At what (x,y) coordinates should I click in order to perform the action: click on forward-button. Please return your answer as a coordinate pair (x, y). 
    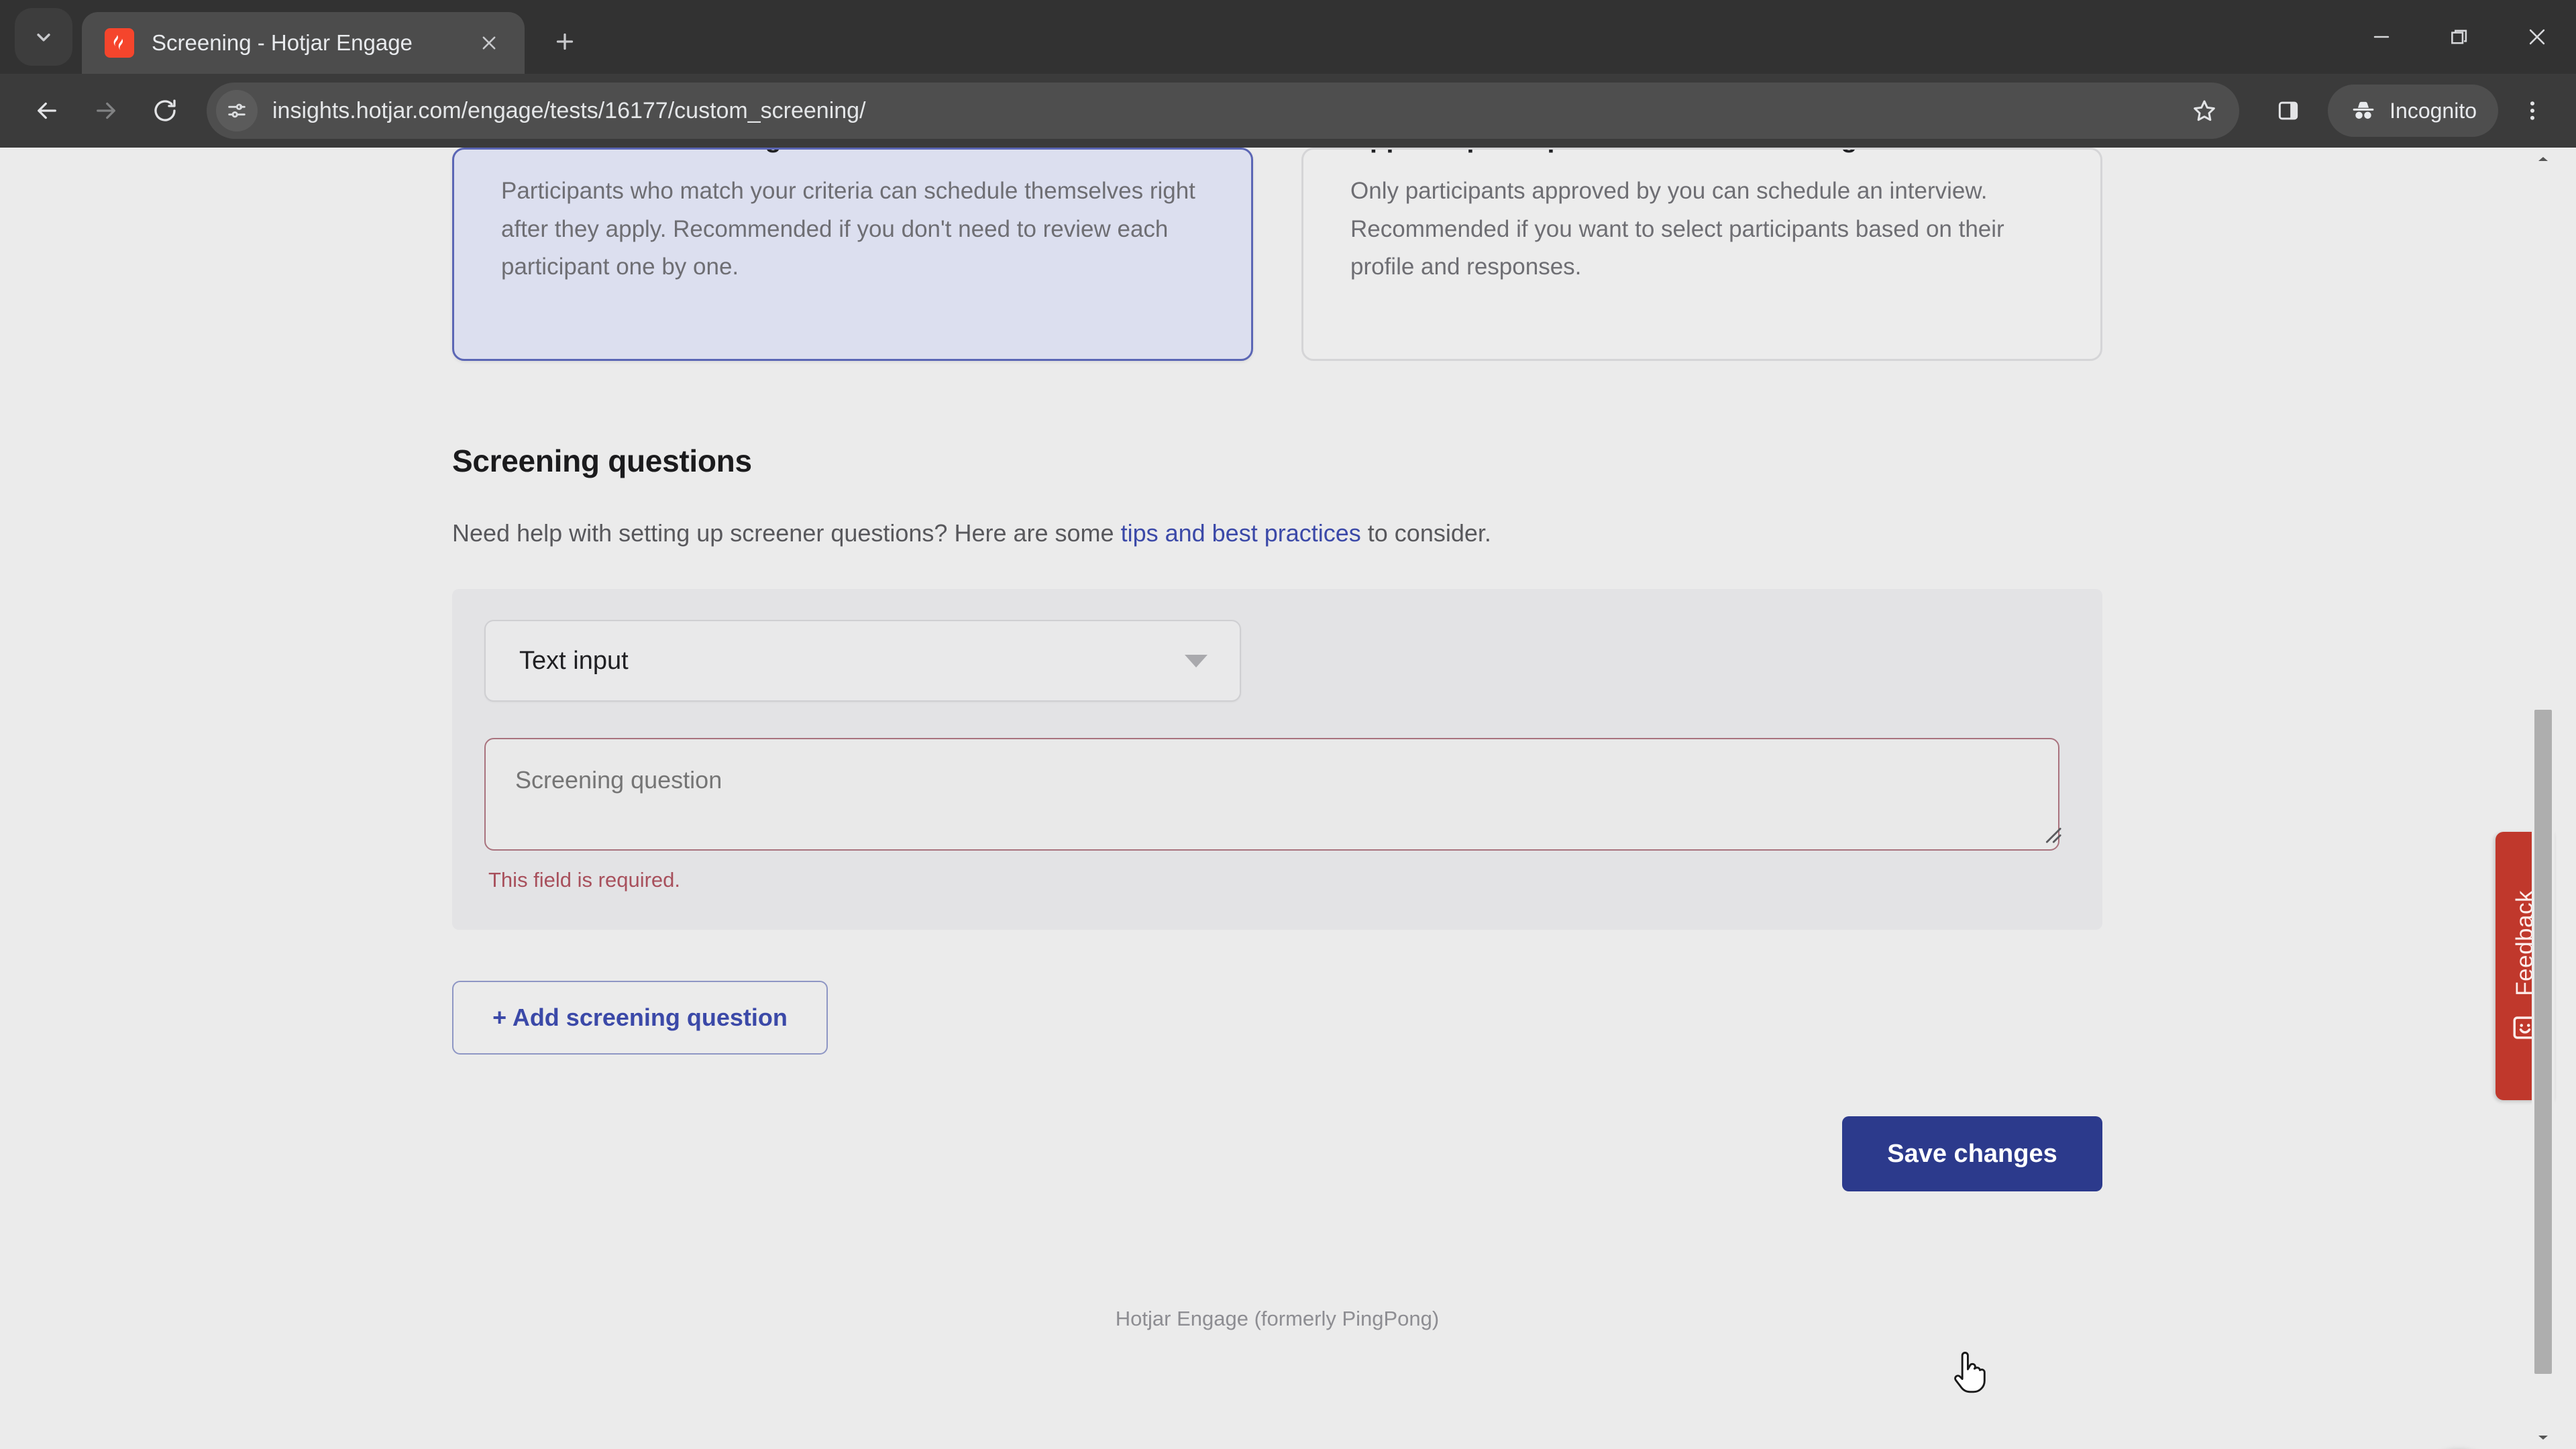
    Looking at the image, I should click on (106, 110).